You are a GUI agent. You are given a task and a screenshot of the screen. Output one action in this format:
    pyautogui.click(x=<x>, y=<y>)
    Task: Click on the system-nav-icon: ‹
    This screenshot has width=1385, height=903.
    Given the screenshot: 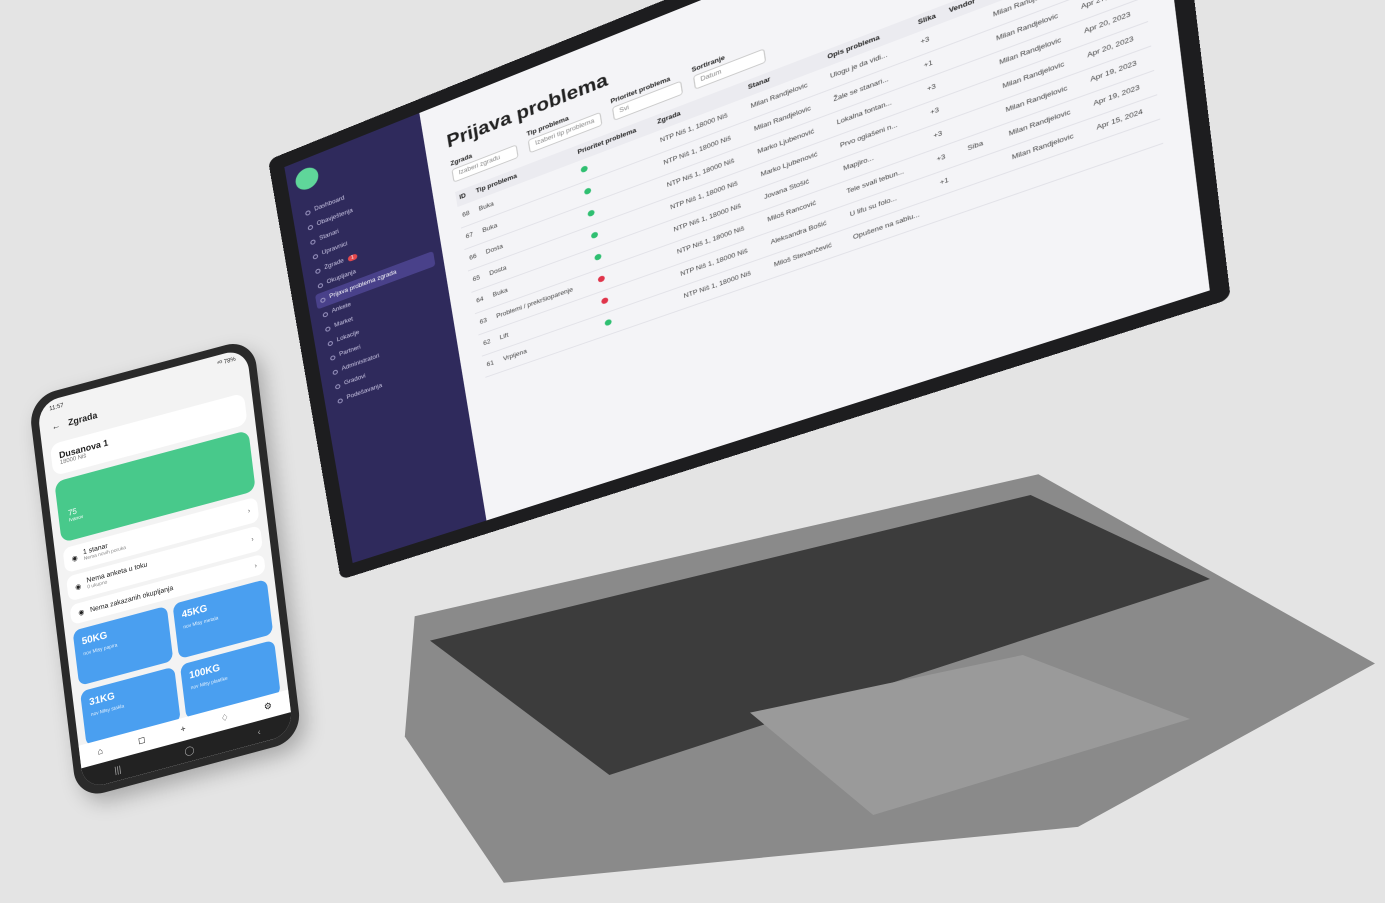 What is the action you would take?
    pyautogui.click(x=259, y=732)
    